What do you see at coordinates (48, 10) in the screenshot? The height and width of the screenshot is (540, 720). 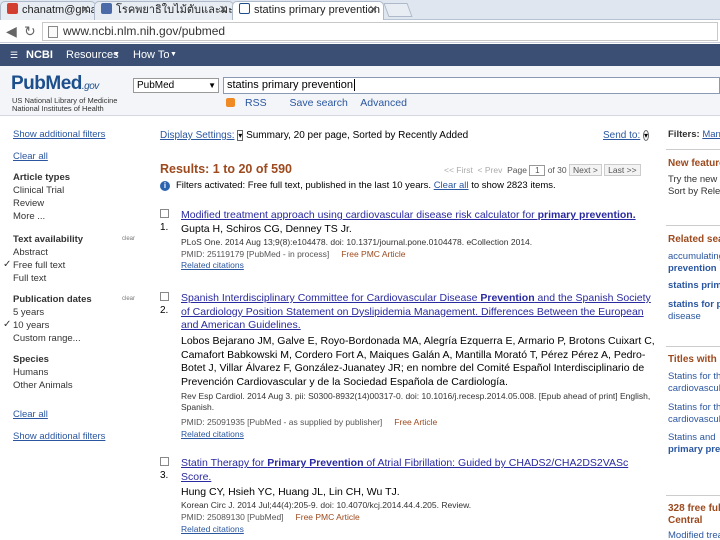 I see `tab-gmail: chanatm@gmail ✕` at bounding box center [48, 10].